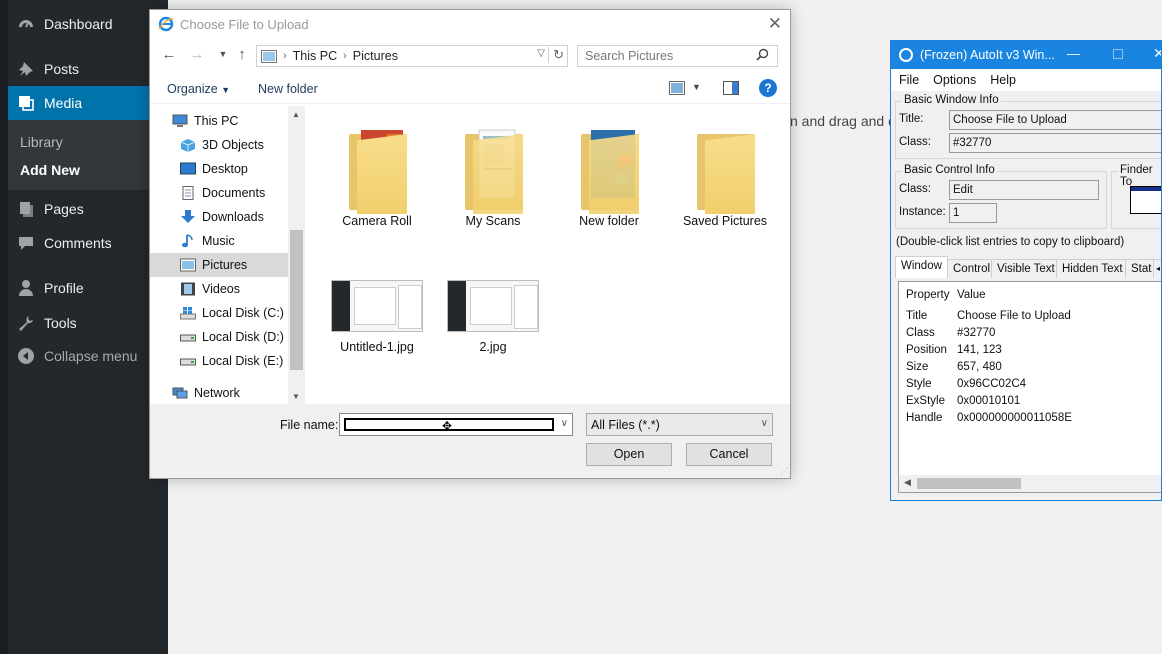 This screenshot has height=654, width=1162. I want to click on sidebar-item-profile: Profile, so click(88, 288).